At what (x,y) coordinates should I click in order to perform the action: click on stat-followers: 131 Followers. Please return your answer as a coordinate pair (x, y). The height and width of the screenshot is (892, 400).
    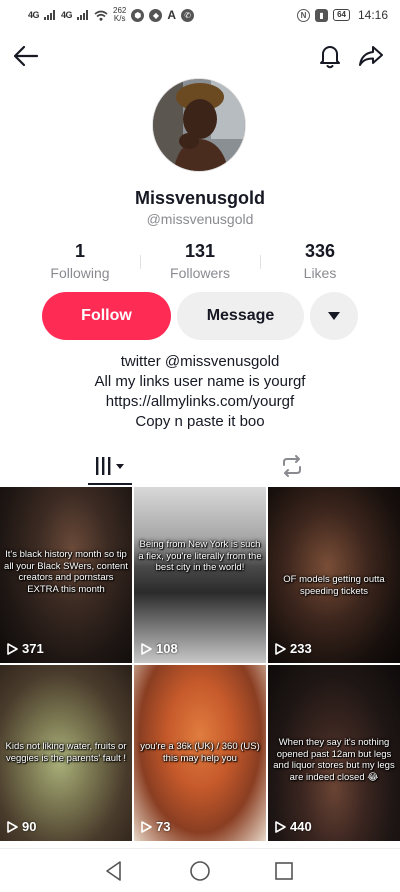
    Looking at the image, I should click on (200, 262).